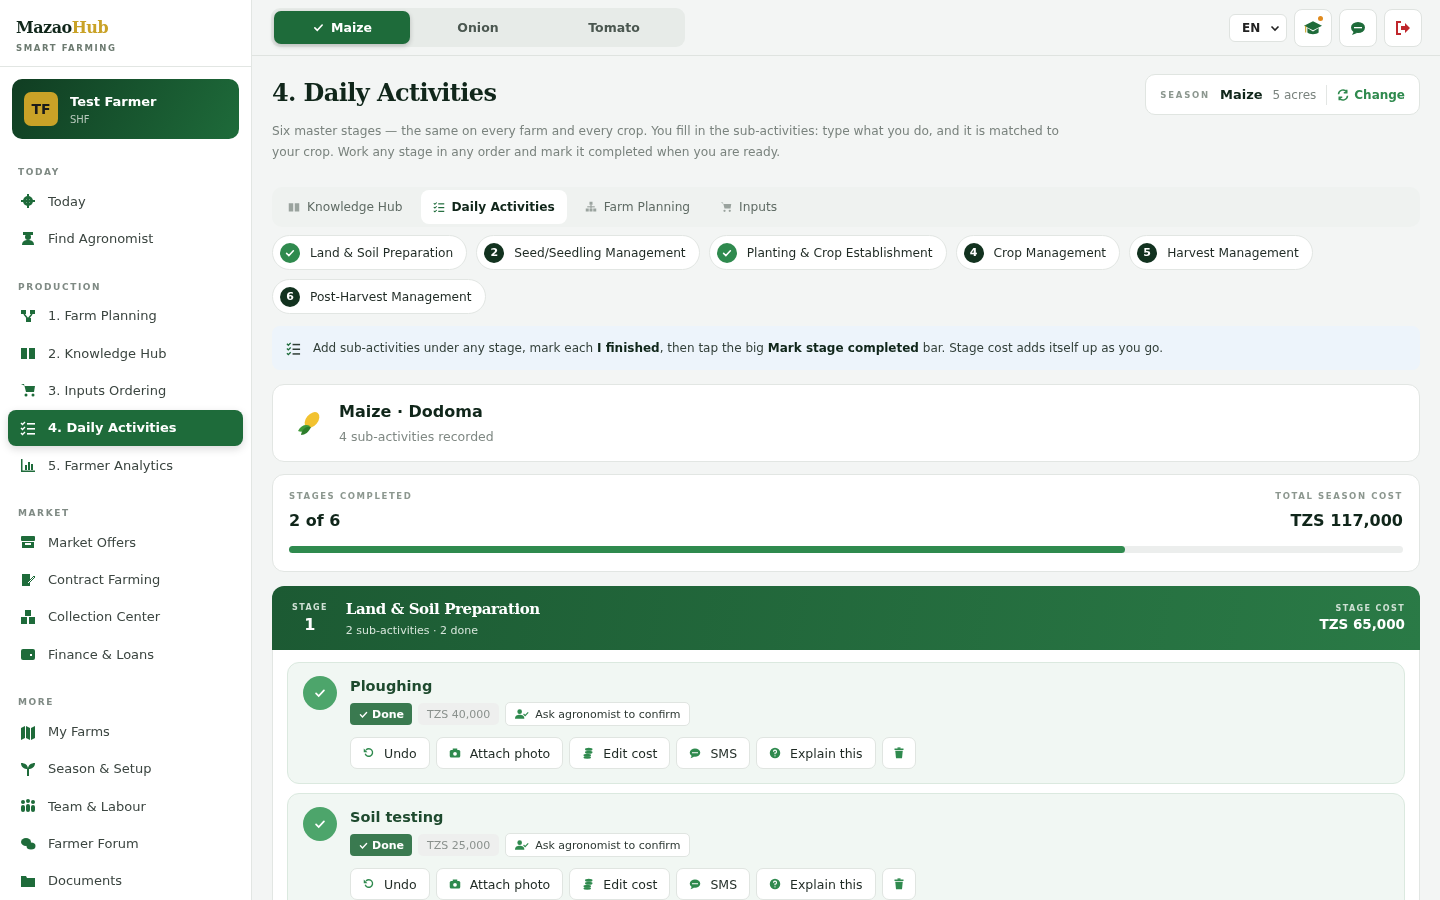 The width and height of the screenshot is (1440, 900). What do you see at coordinates (125, 880) in the screenshot?
I see `sidebar-item: Documents` at bounding box center [125, 880].